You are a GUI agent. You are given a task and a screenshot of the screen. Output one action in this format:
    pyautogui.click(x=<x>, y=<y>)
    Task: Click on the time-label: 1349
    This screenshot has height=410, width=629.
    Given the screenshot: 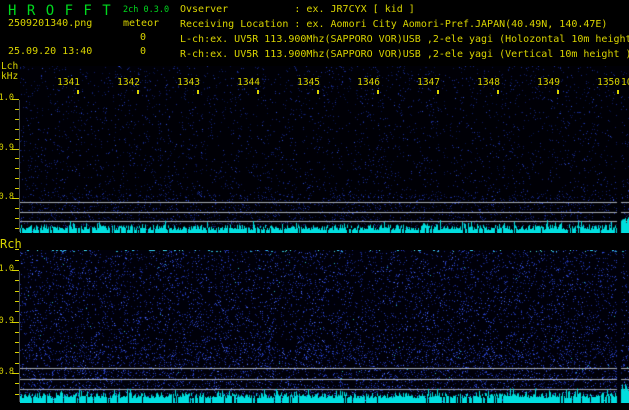 What is the action you would take?
    pyautogui.click(x=548, y=82)
    